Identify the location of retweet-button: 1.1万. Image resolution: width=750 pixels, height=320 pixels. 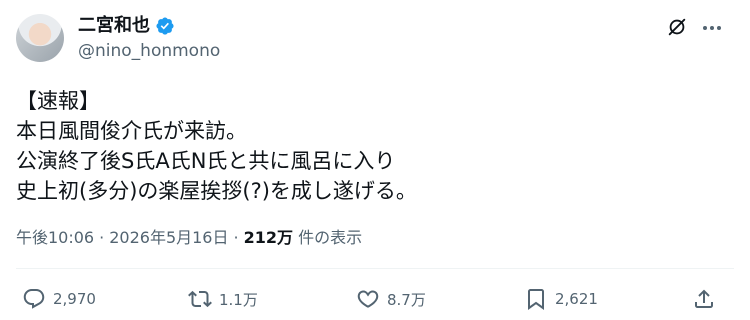
(223, 299).